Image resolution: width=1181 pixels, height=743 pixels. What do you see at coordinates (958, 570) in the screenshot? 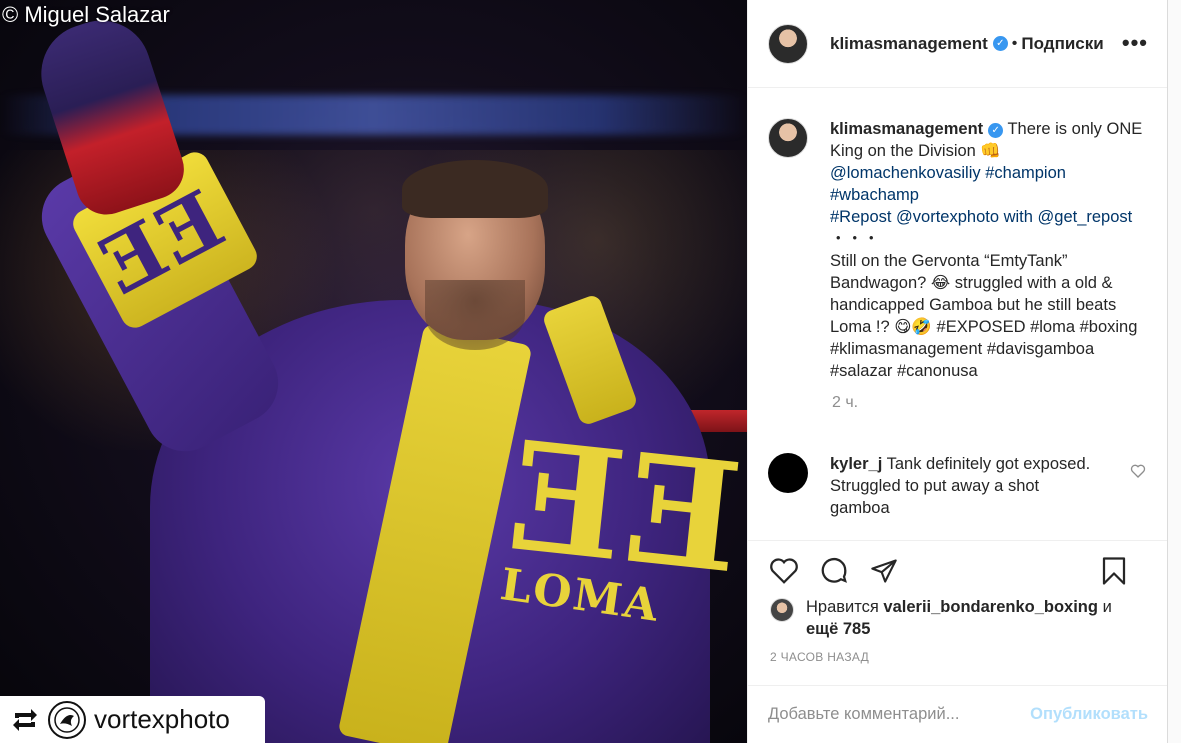
I see `action-bar` at bounding box center [958, 570].